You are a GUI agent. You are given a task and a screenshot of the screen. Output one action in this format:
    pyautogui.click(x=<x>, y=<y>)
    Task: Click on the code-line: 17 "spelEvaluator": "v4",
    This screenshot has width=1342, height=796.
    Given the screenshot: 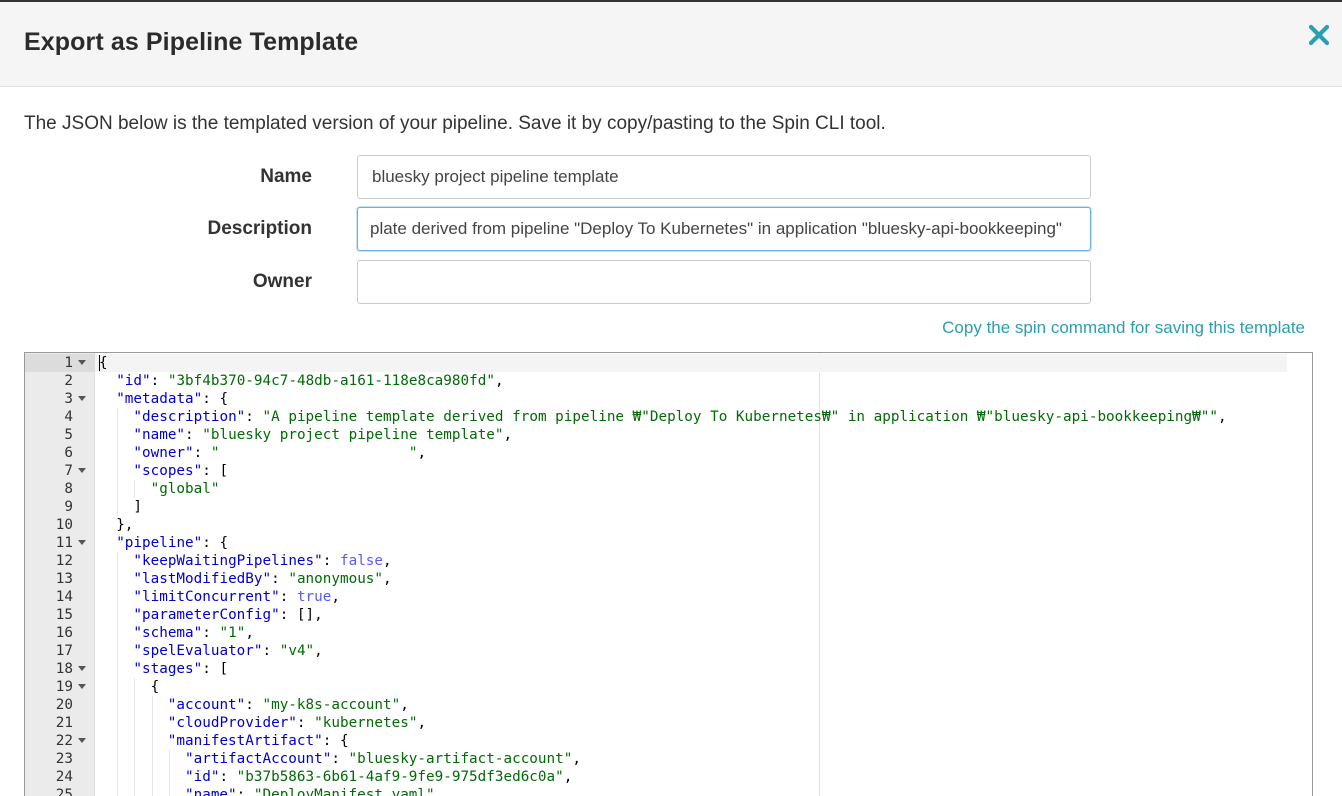 What is the action you would take?
    pyautogui.click(x=668, y=651)
    